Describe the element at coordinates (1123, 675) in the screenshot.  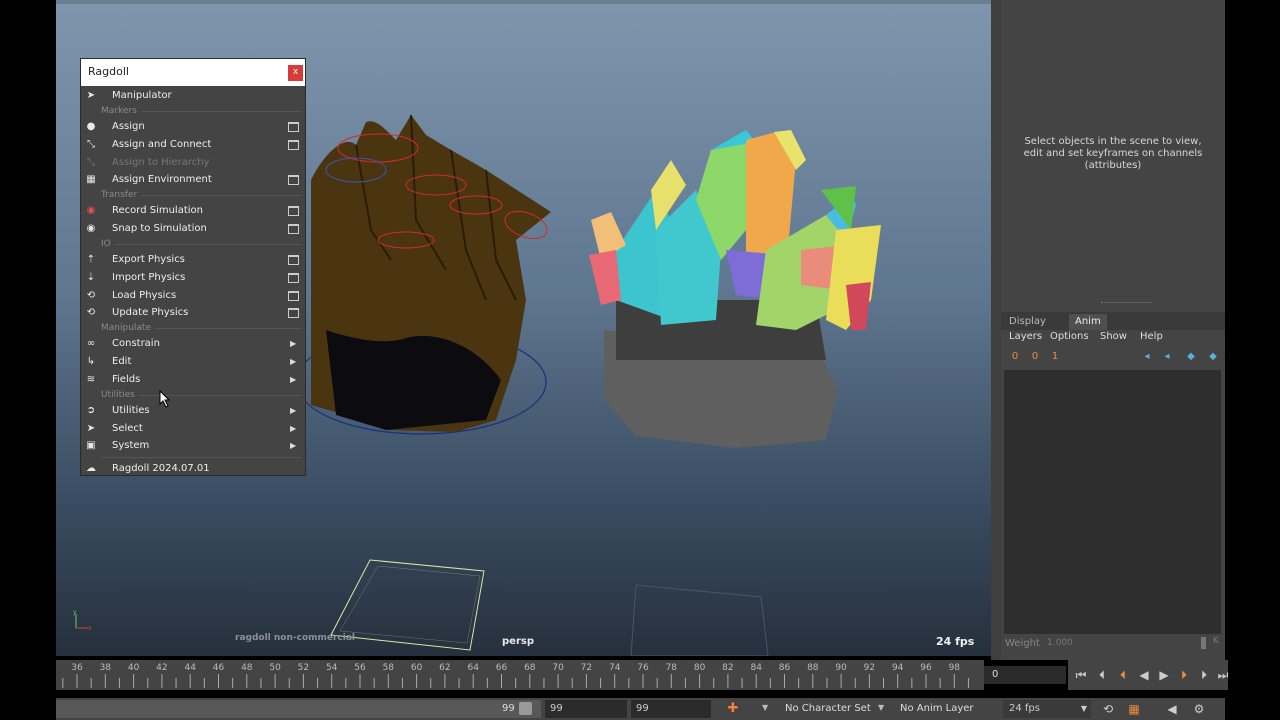
I see `step-back-frame-icon: ⏴` at that location.